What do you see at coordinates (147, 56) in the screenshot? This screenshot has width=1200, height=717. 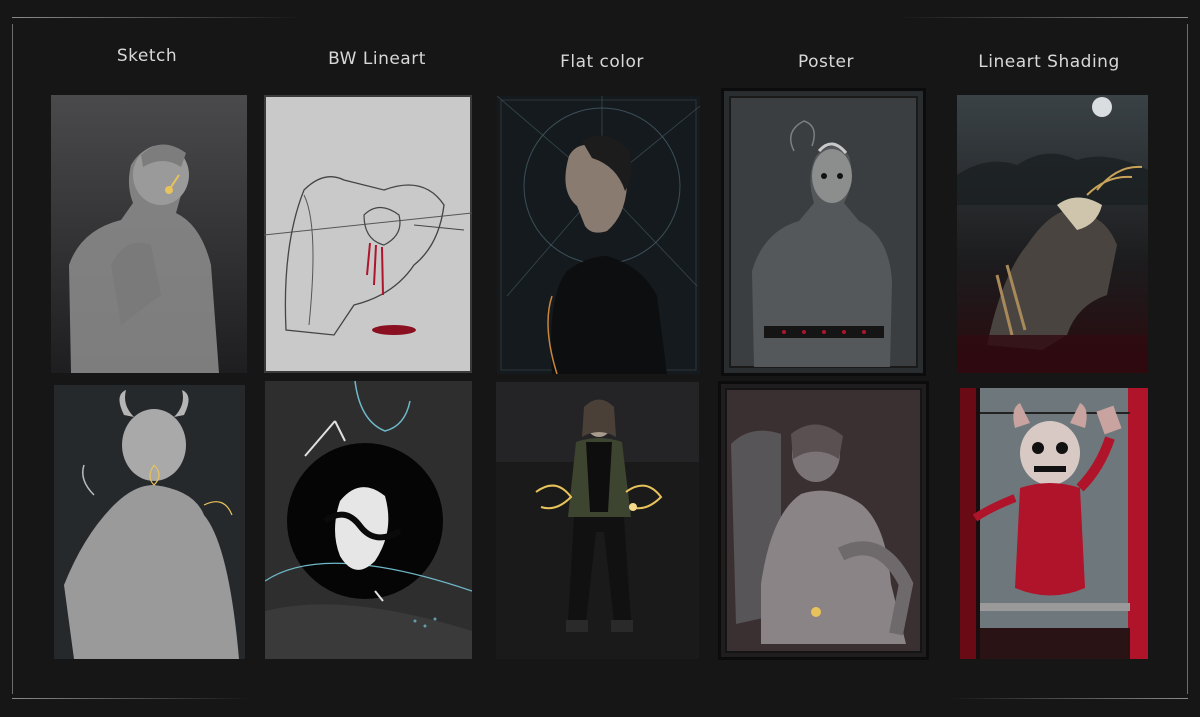 I see `column-title-sketch: Sketch` at bounding box center [147, 56].